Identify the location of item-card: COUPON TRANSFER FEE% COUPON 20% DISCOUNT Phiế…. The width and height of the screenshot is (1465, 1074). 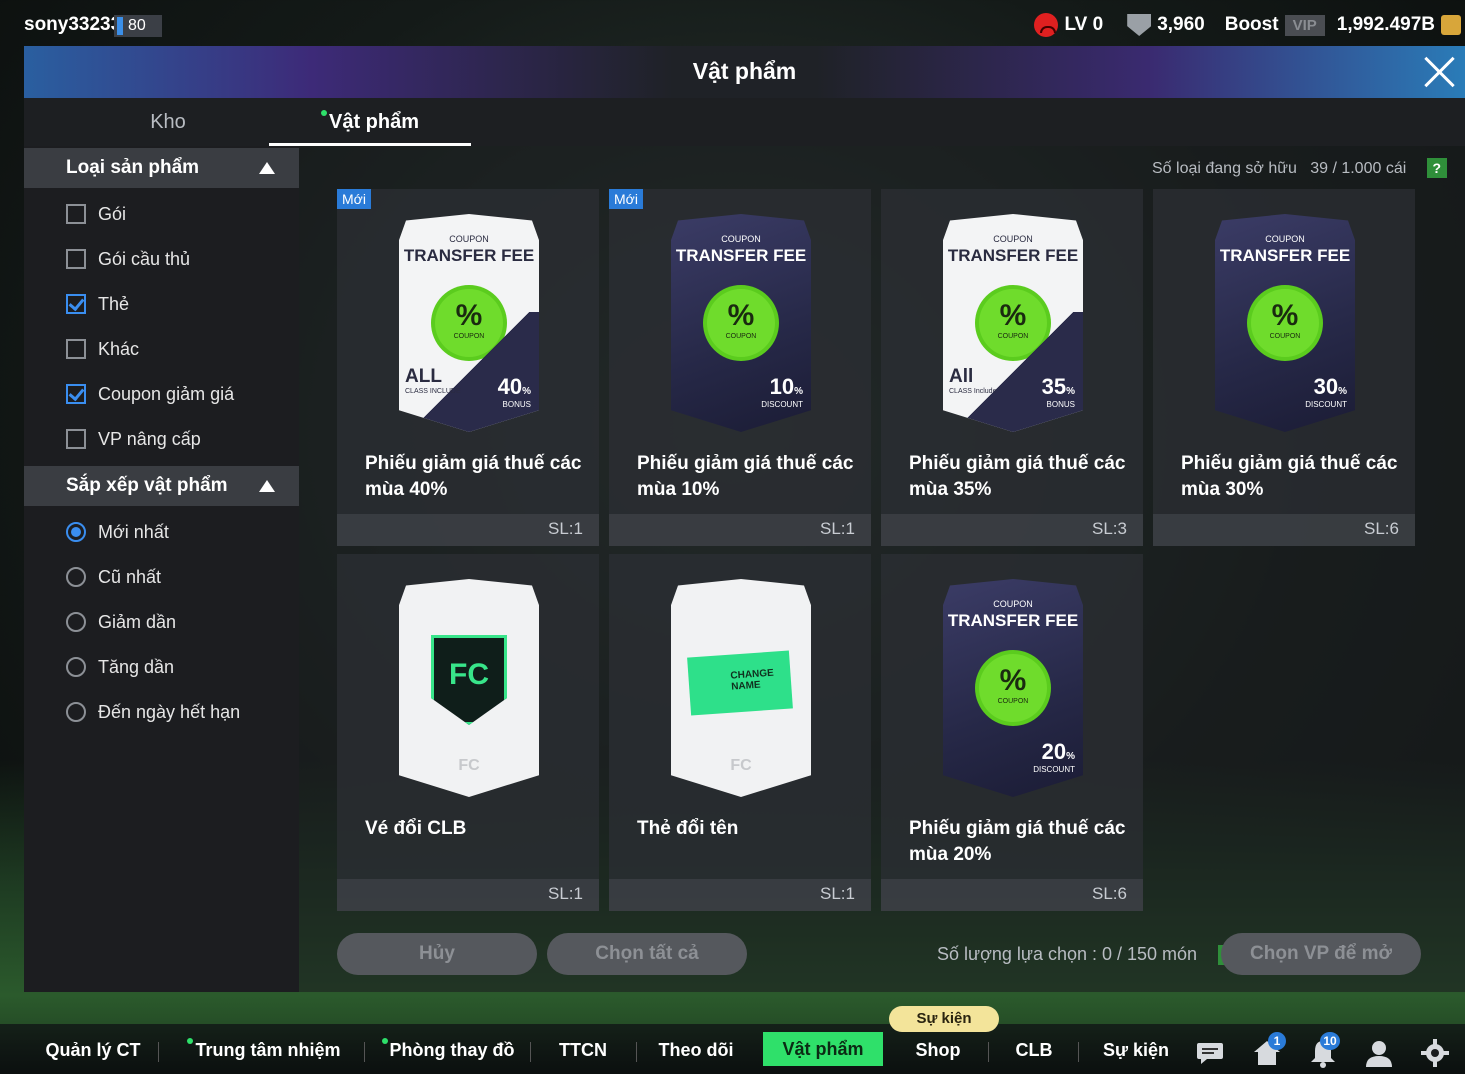
(1012, 732).